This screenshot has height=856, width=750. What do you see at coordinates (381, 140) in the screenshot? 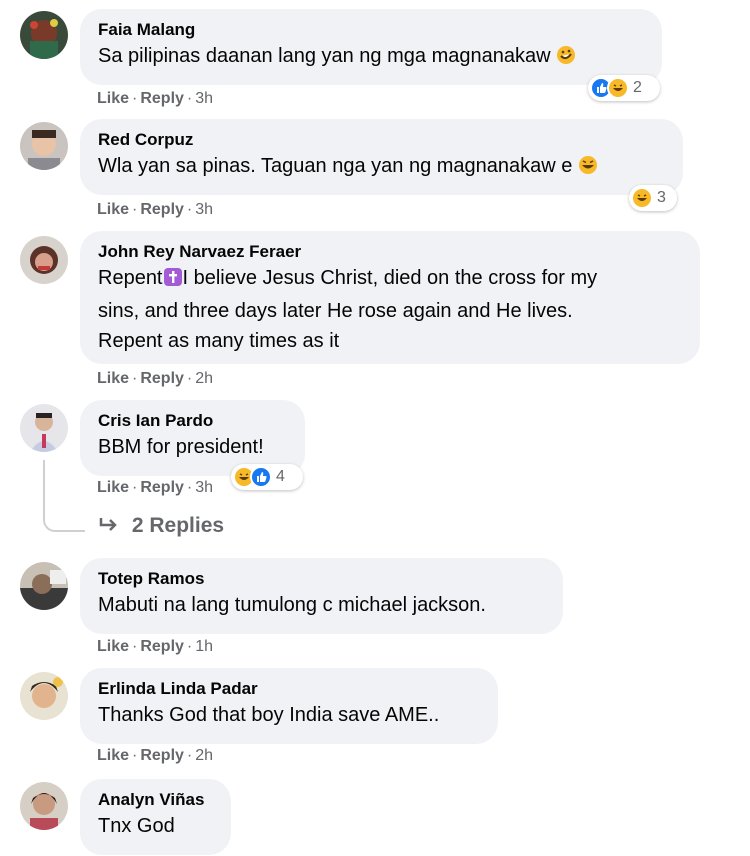
I see `commenter-name: Red Corpuz` at bounding box center [381, 140].